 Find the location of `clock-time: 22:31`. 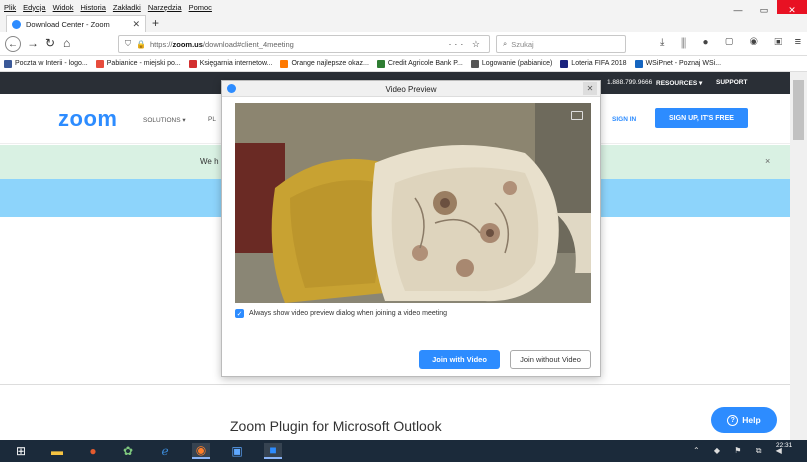

clock-time: 22:31 is located at coordinates (784, 445).